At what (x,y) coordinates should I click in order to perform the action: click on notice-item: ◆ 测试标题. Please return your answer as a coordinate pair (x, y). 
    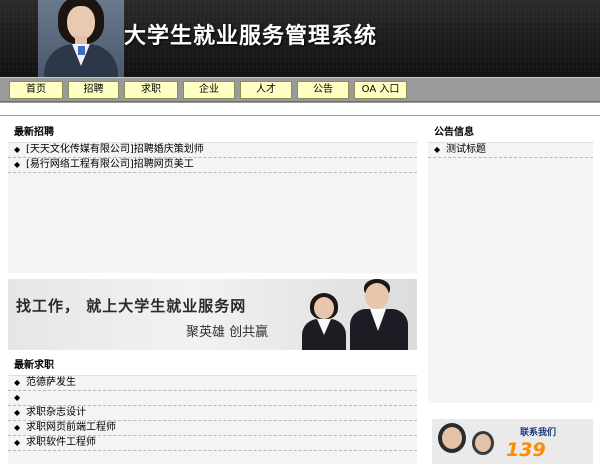
    Looking at the image, I should click on (510, 150).